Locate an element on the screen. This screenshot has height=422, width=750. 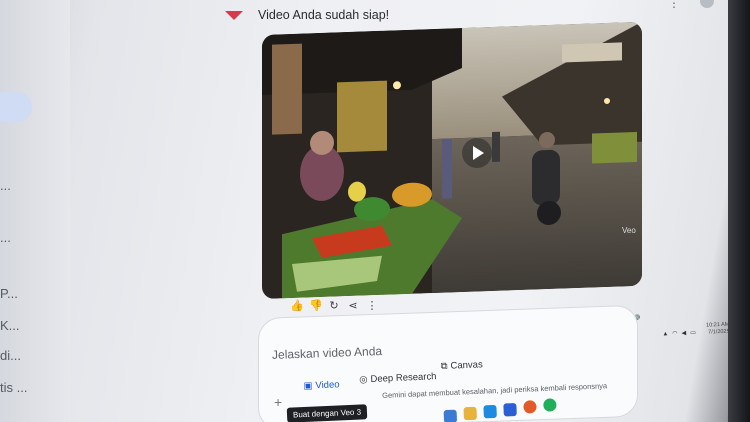
video-watermark: Veo is located at coordinates (629, 230).